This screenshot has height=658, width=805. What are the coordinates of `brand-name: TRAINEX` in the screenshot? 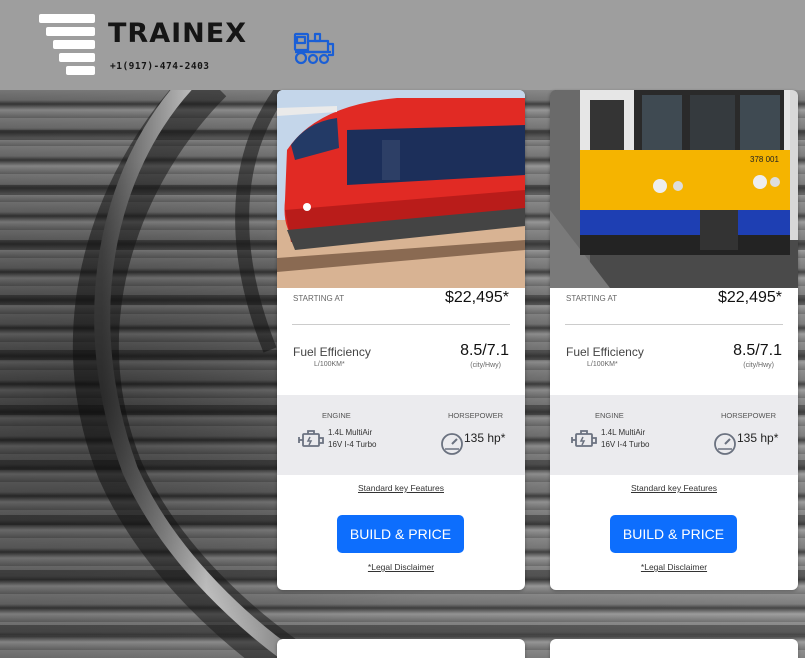 It's located at (177, 33).